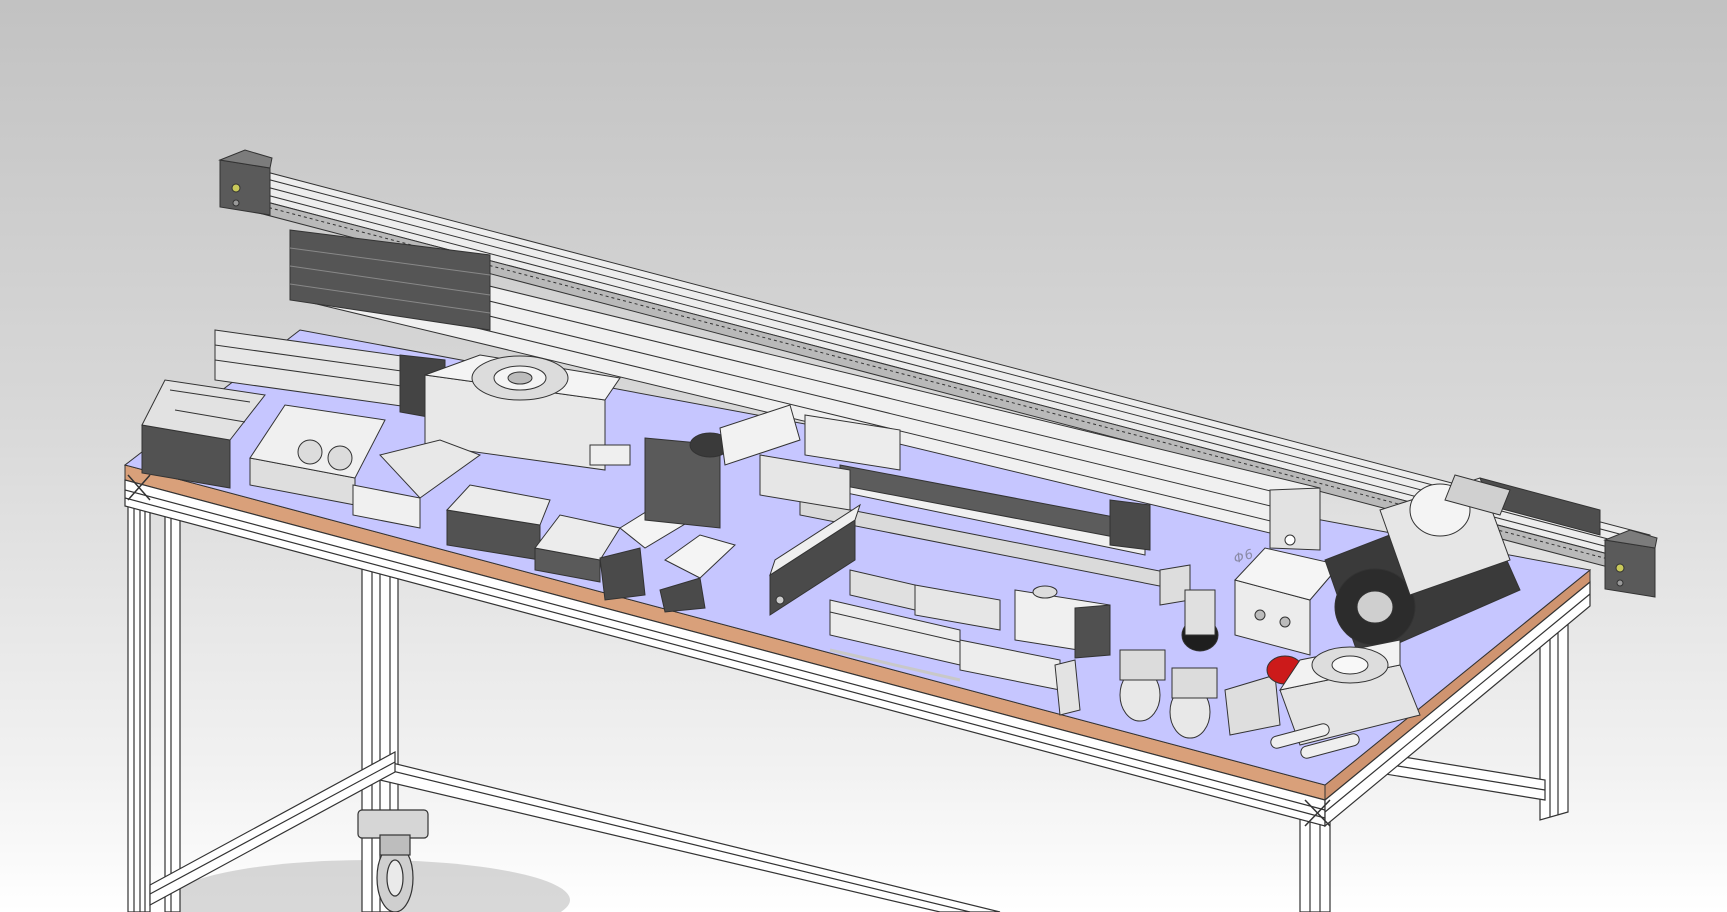  What do you see at coordinates (139, 690) in the screenshot?
I see `leg-front-left` at bounding box center [139, 690].